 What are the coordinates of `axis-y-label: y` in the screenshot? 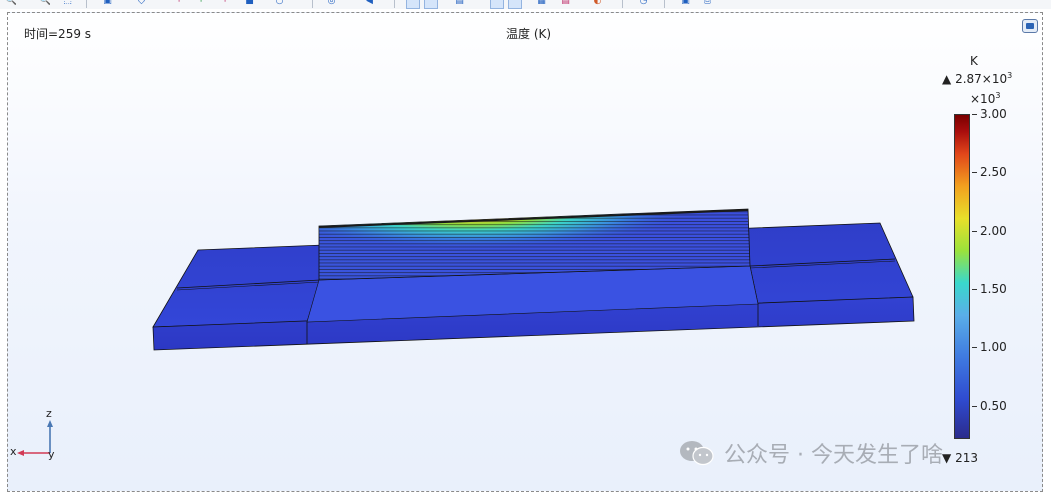 It's located at (51, 454).